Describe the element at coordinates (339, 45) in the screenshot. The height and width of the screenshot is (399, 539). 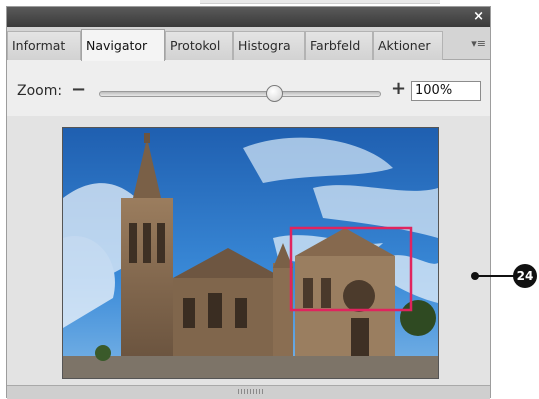
I see `tab-farbfelder: Farbfeld` at that location.